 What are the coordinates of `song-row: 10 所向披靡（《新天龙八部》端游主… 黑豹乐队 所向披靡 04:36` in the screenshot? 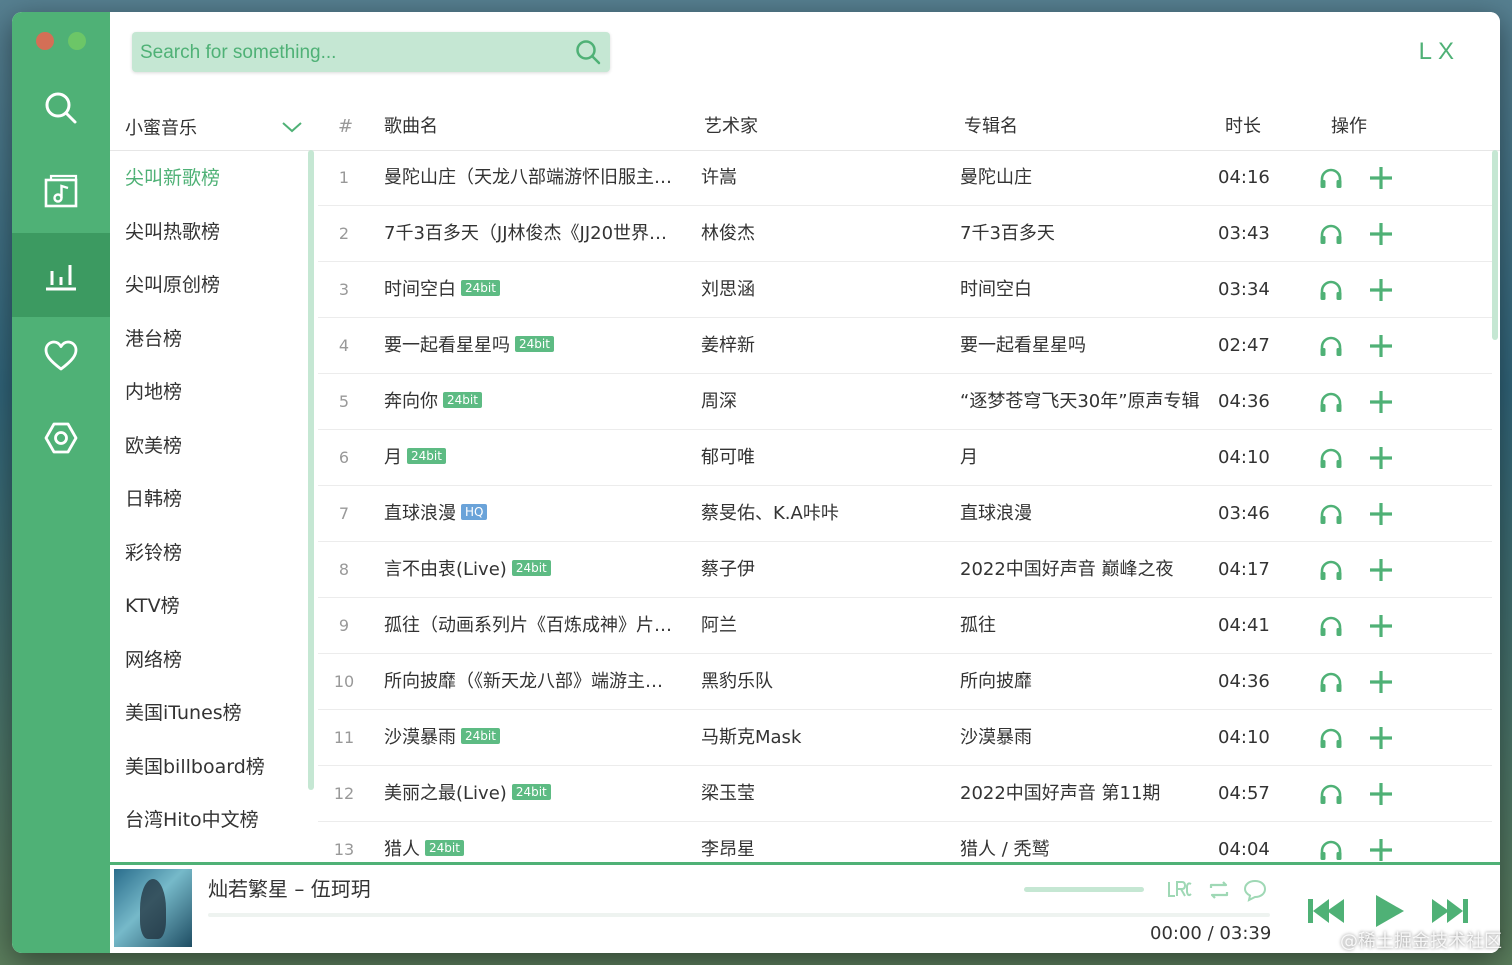 It's located at (905, 682).